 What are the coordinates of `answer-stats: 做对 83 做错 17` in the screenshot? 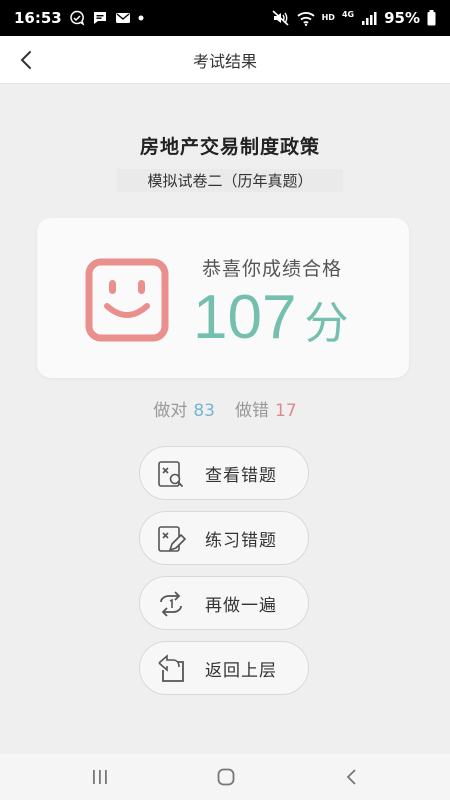 It's located at (225, 408).